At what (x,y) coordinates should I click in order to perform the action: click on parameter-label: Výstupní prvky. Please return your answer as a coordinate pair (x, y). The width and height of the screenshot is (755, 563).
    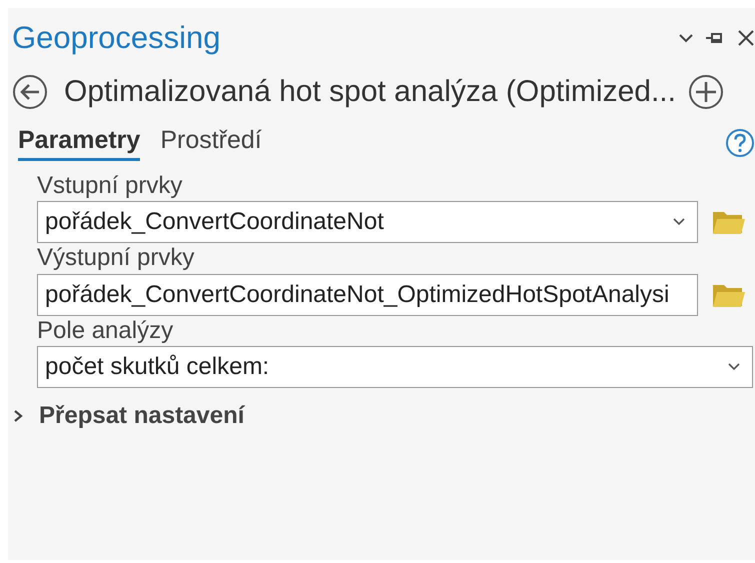
    Looking at the image, I should click on (116, 258).